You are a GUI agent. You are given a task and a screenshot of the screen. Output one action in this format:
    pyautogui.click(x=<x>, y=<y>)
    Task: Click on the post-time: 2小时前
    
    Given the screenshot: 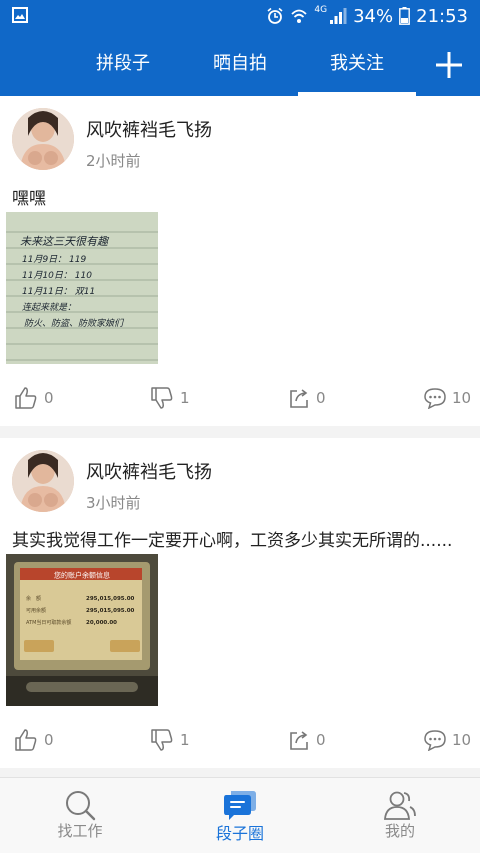 What is the action you would take?
    pyautogui.click(x=113, y=161)
    